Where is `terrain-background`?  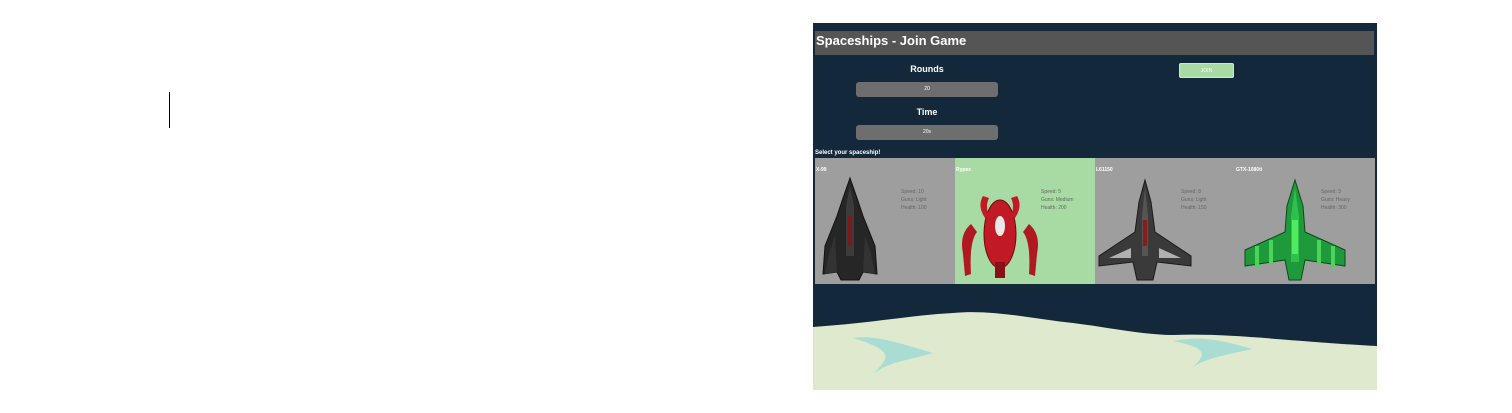
terrain-background is located at coordinates (1095, 351).